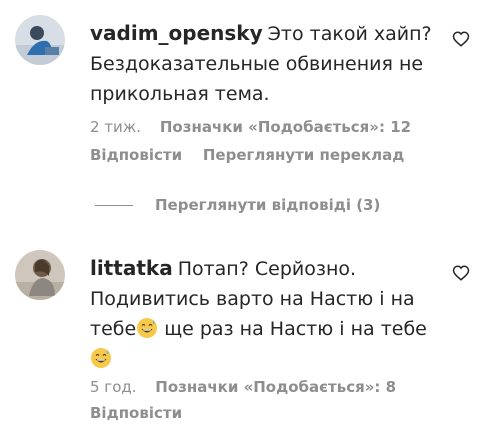  I want to click on comment-username: littatka, so click(131, 268).